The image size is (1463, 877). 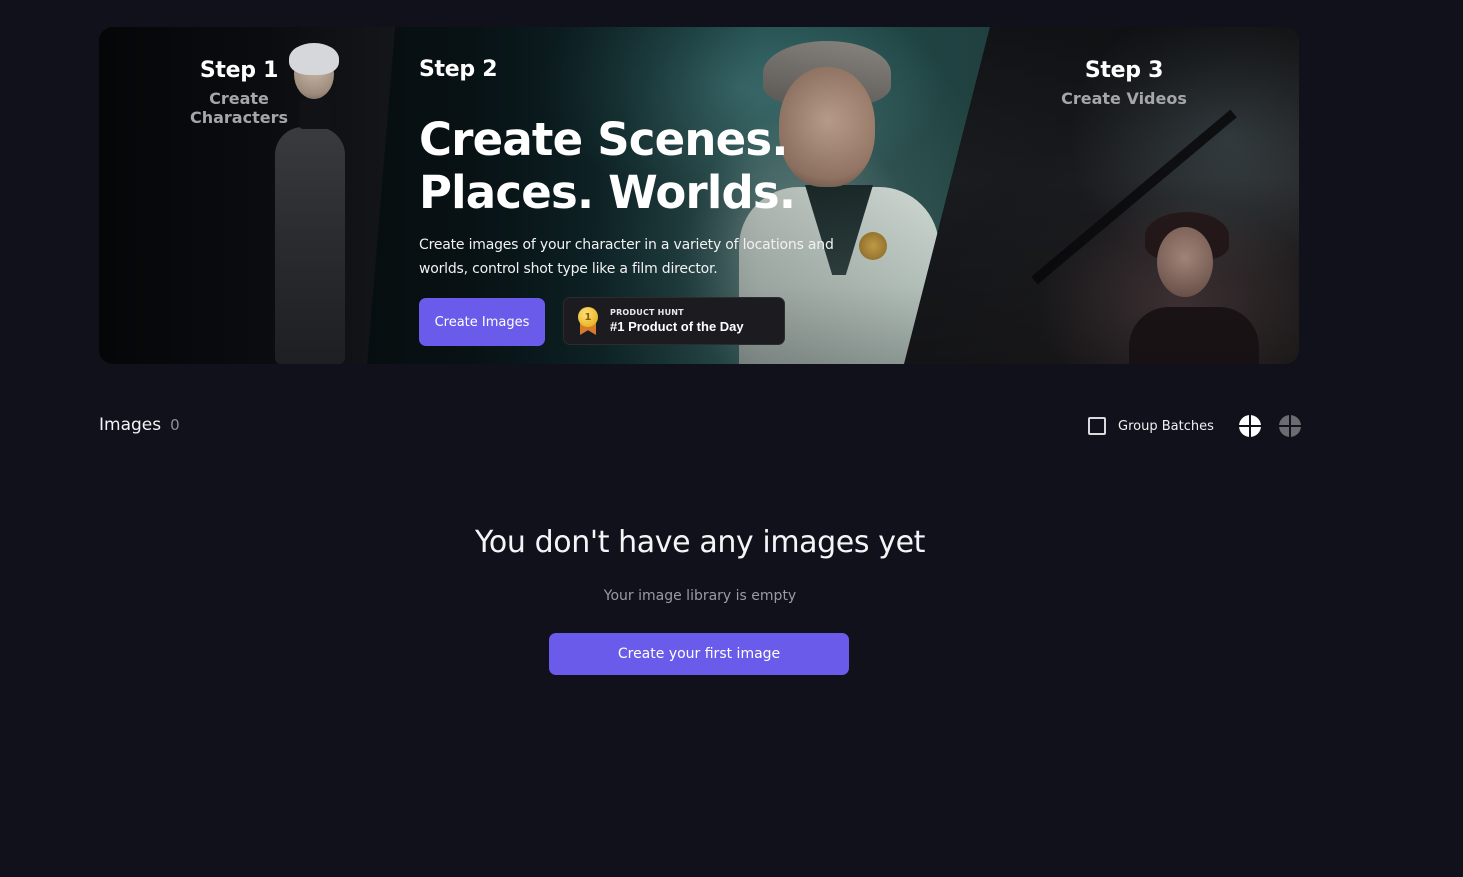 I want to click on create-first-image-button: Create your first image, so click(x=699, y=654).